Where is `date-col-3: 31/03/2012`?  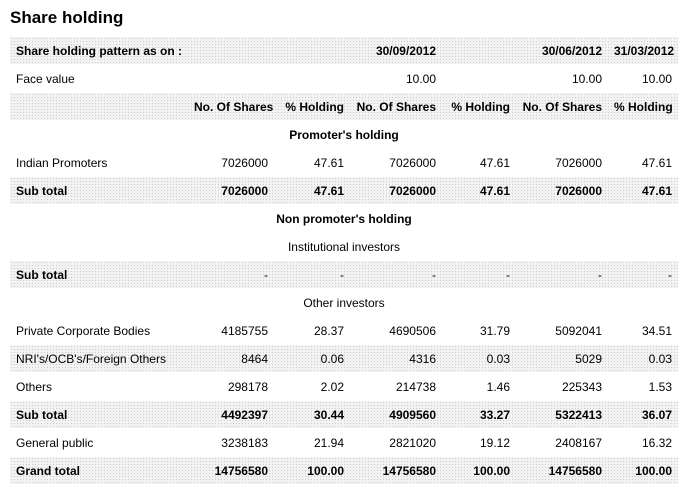
date-col-3: 31/03/2012 is located at coordinates (643, 51).